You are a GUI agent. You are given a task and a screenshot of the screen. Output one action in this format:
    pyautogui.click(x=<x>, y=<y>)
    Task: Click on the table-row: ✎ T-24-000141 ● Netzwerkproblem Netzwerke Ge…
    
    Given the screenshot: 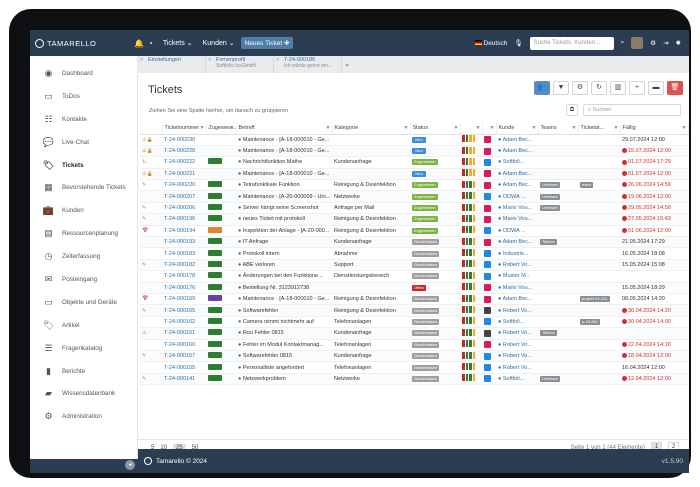 What is the action you would take?
    pyautogui.click(x=414, y=379)
    